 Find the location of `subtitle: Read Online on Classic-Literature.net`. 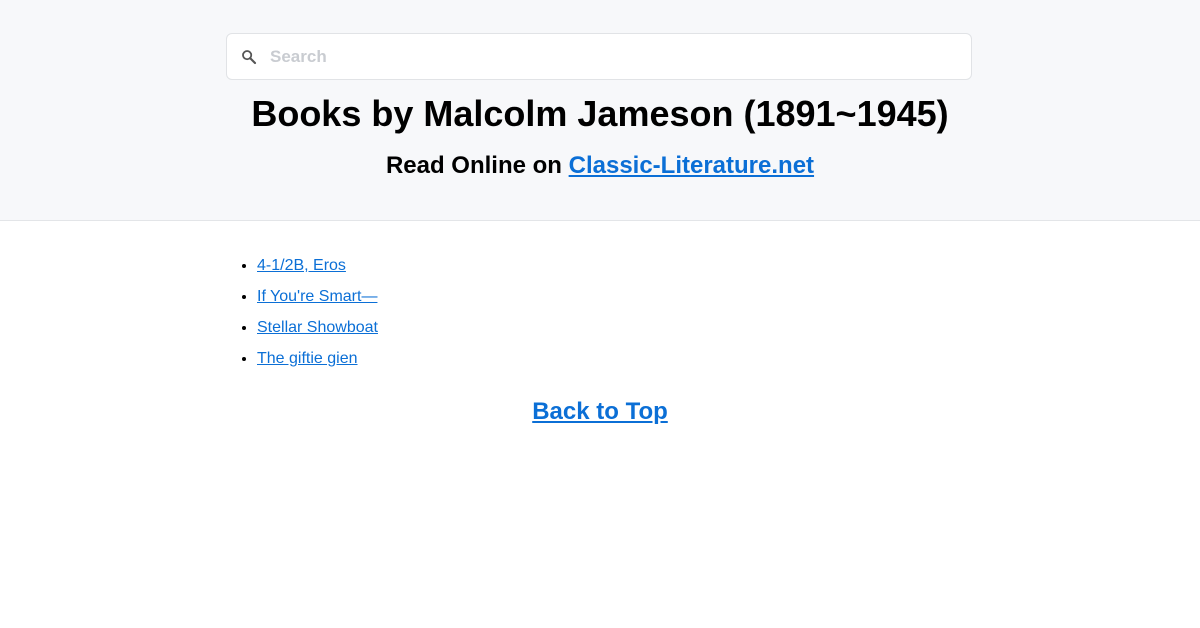

subtitle: Read Online on Classic-Literature.net is located at coordinates (600, 166).